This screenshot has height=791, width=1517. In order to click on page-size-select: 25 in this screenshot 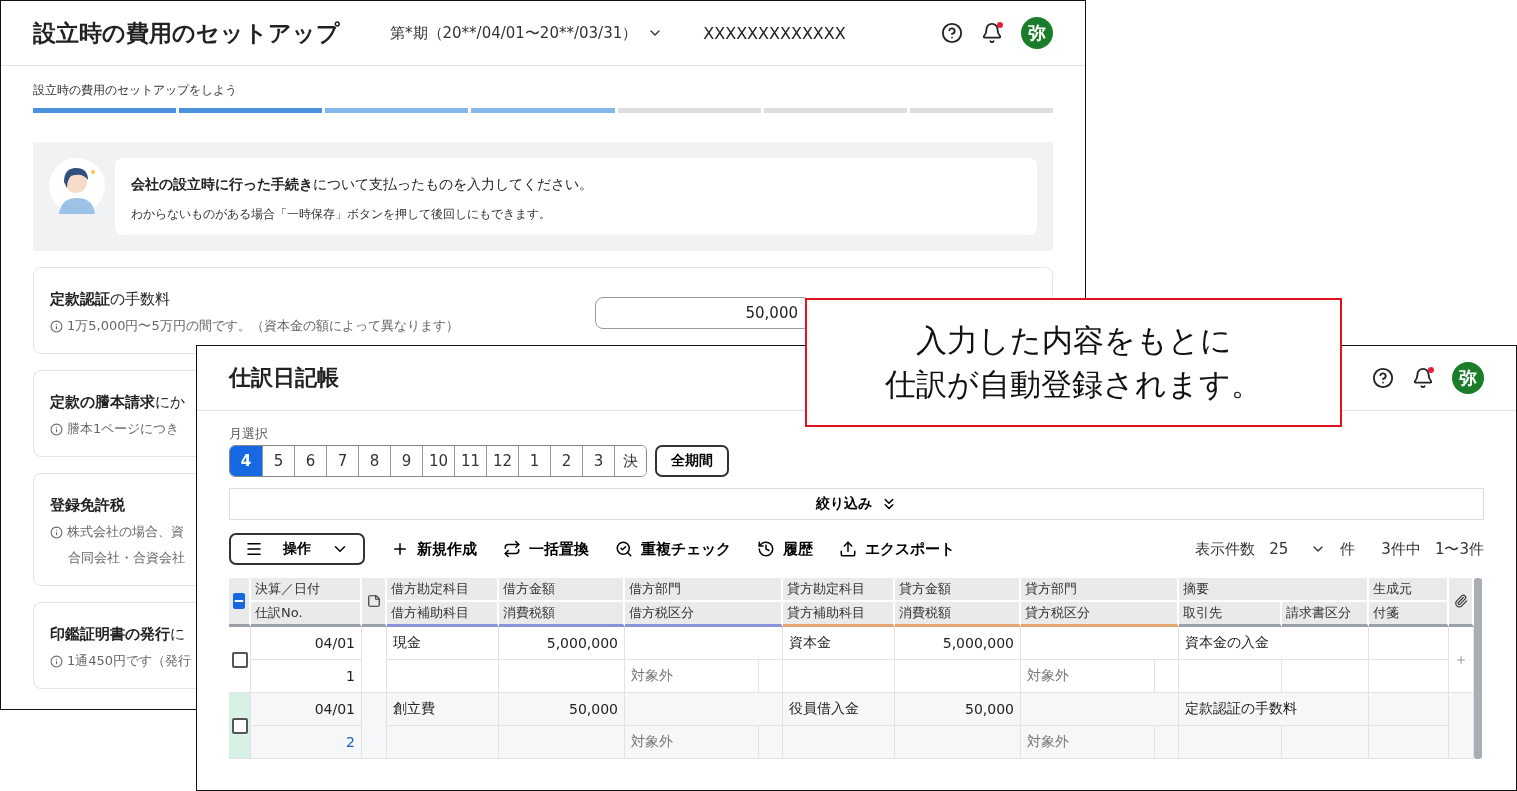, I will do `click(1298, 549)`.